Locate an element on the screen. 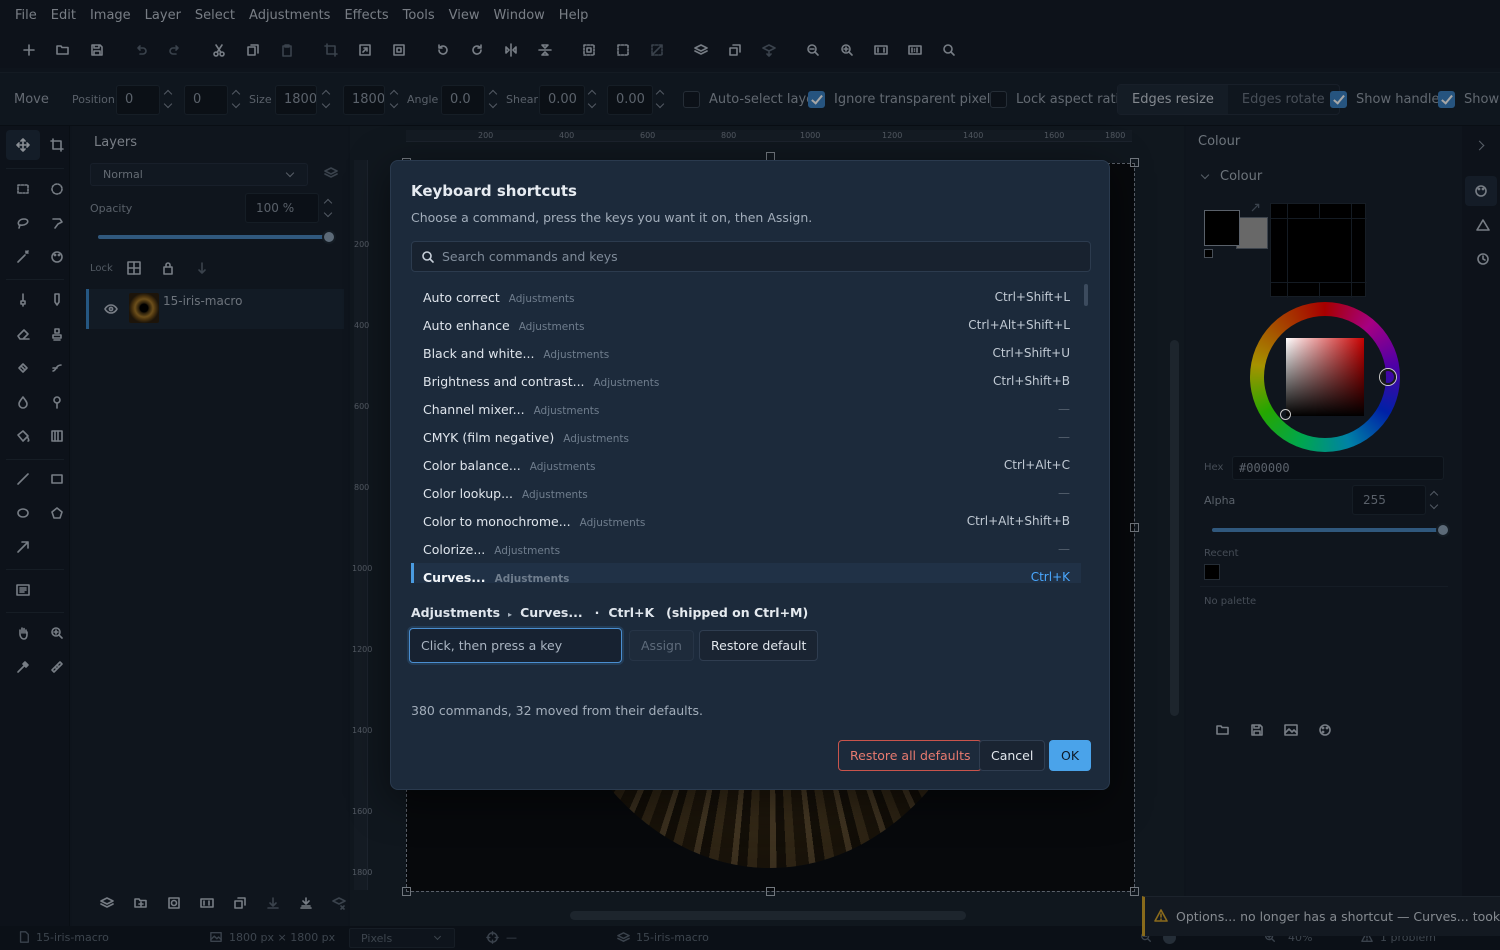  command-name: Channel mixer... Adjustments is located at coordinates (511, 409).